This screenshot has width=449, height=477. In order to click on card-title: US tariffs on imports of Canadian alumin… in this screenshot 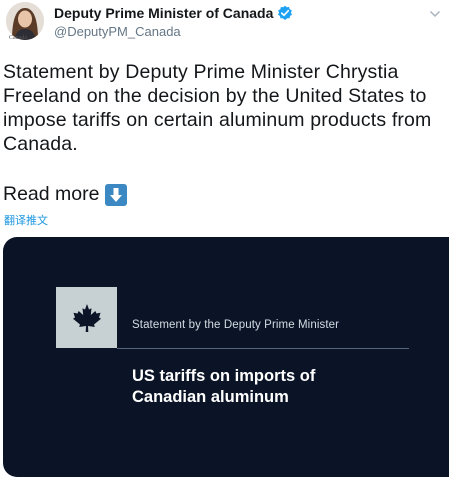, I will do `click(224, 386)`.